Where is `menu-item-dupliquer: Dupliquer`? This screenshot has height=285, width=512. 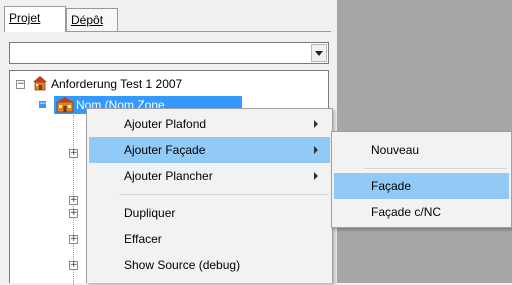 menu-item-dupliquer: Dupliquer is located at coordinates (209, 213).